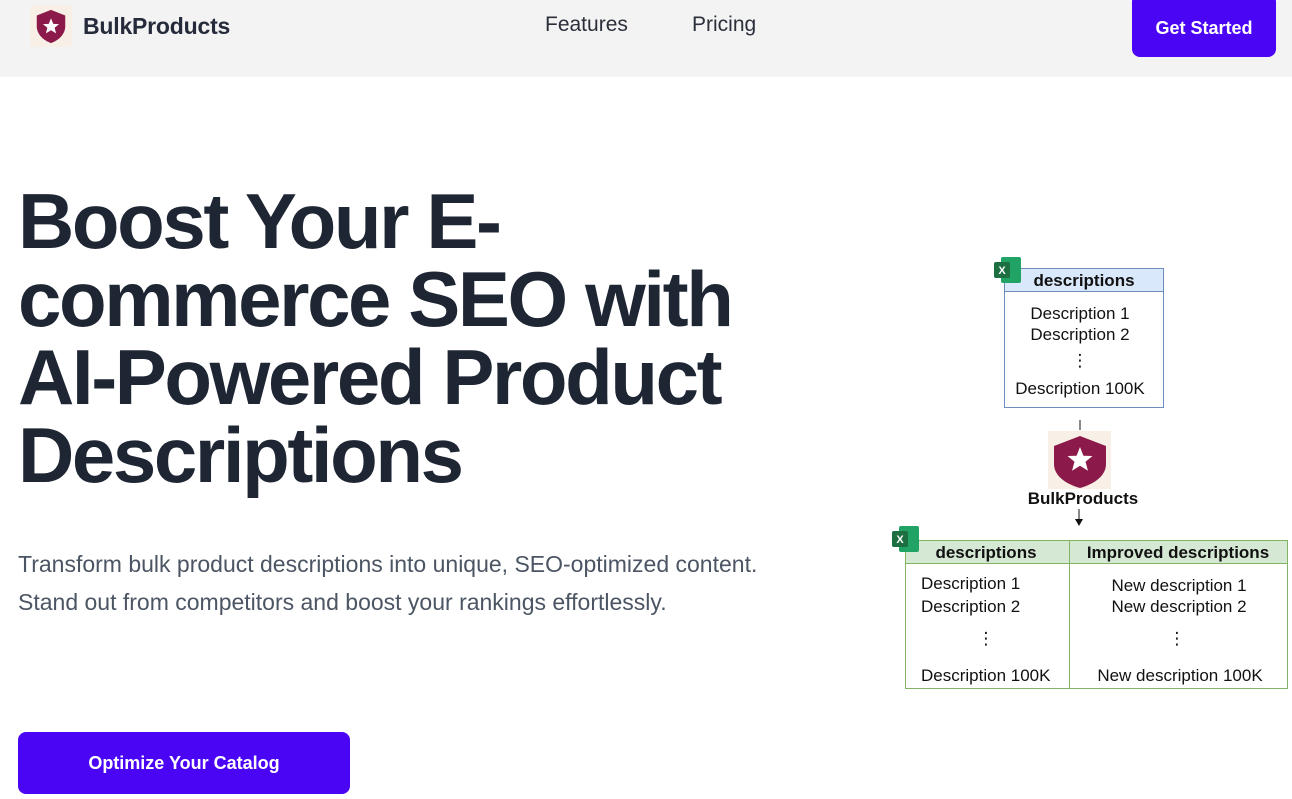  I want to click on input-row-2: Description 2, so click(1079, 334).